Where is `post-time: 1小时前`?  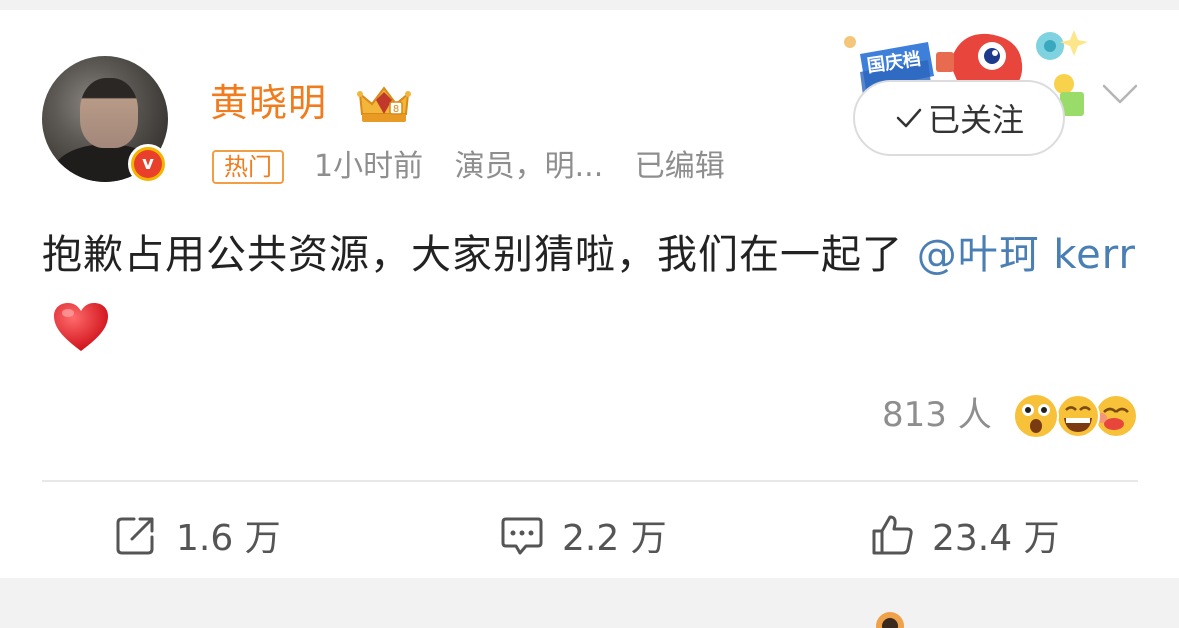
post-time: 1小时前 is located at coordinates (369, 166).